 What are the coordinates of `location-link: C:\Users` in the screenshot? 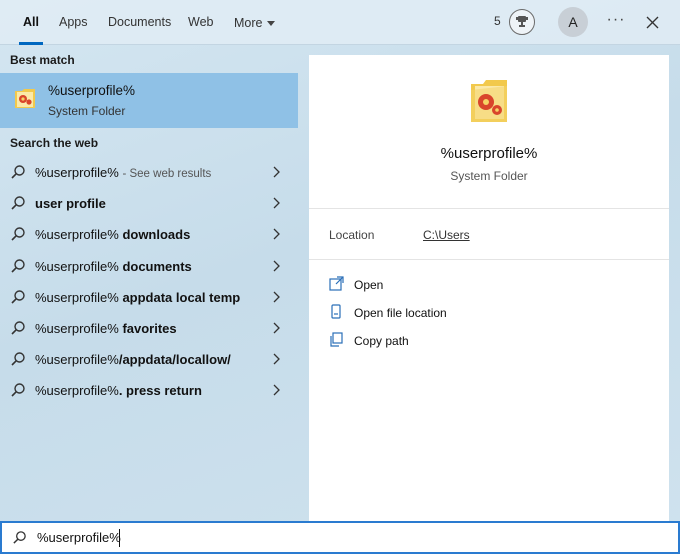 It's located at (446, 235).